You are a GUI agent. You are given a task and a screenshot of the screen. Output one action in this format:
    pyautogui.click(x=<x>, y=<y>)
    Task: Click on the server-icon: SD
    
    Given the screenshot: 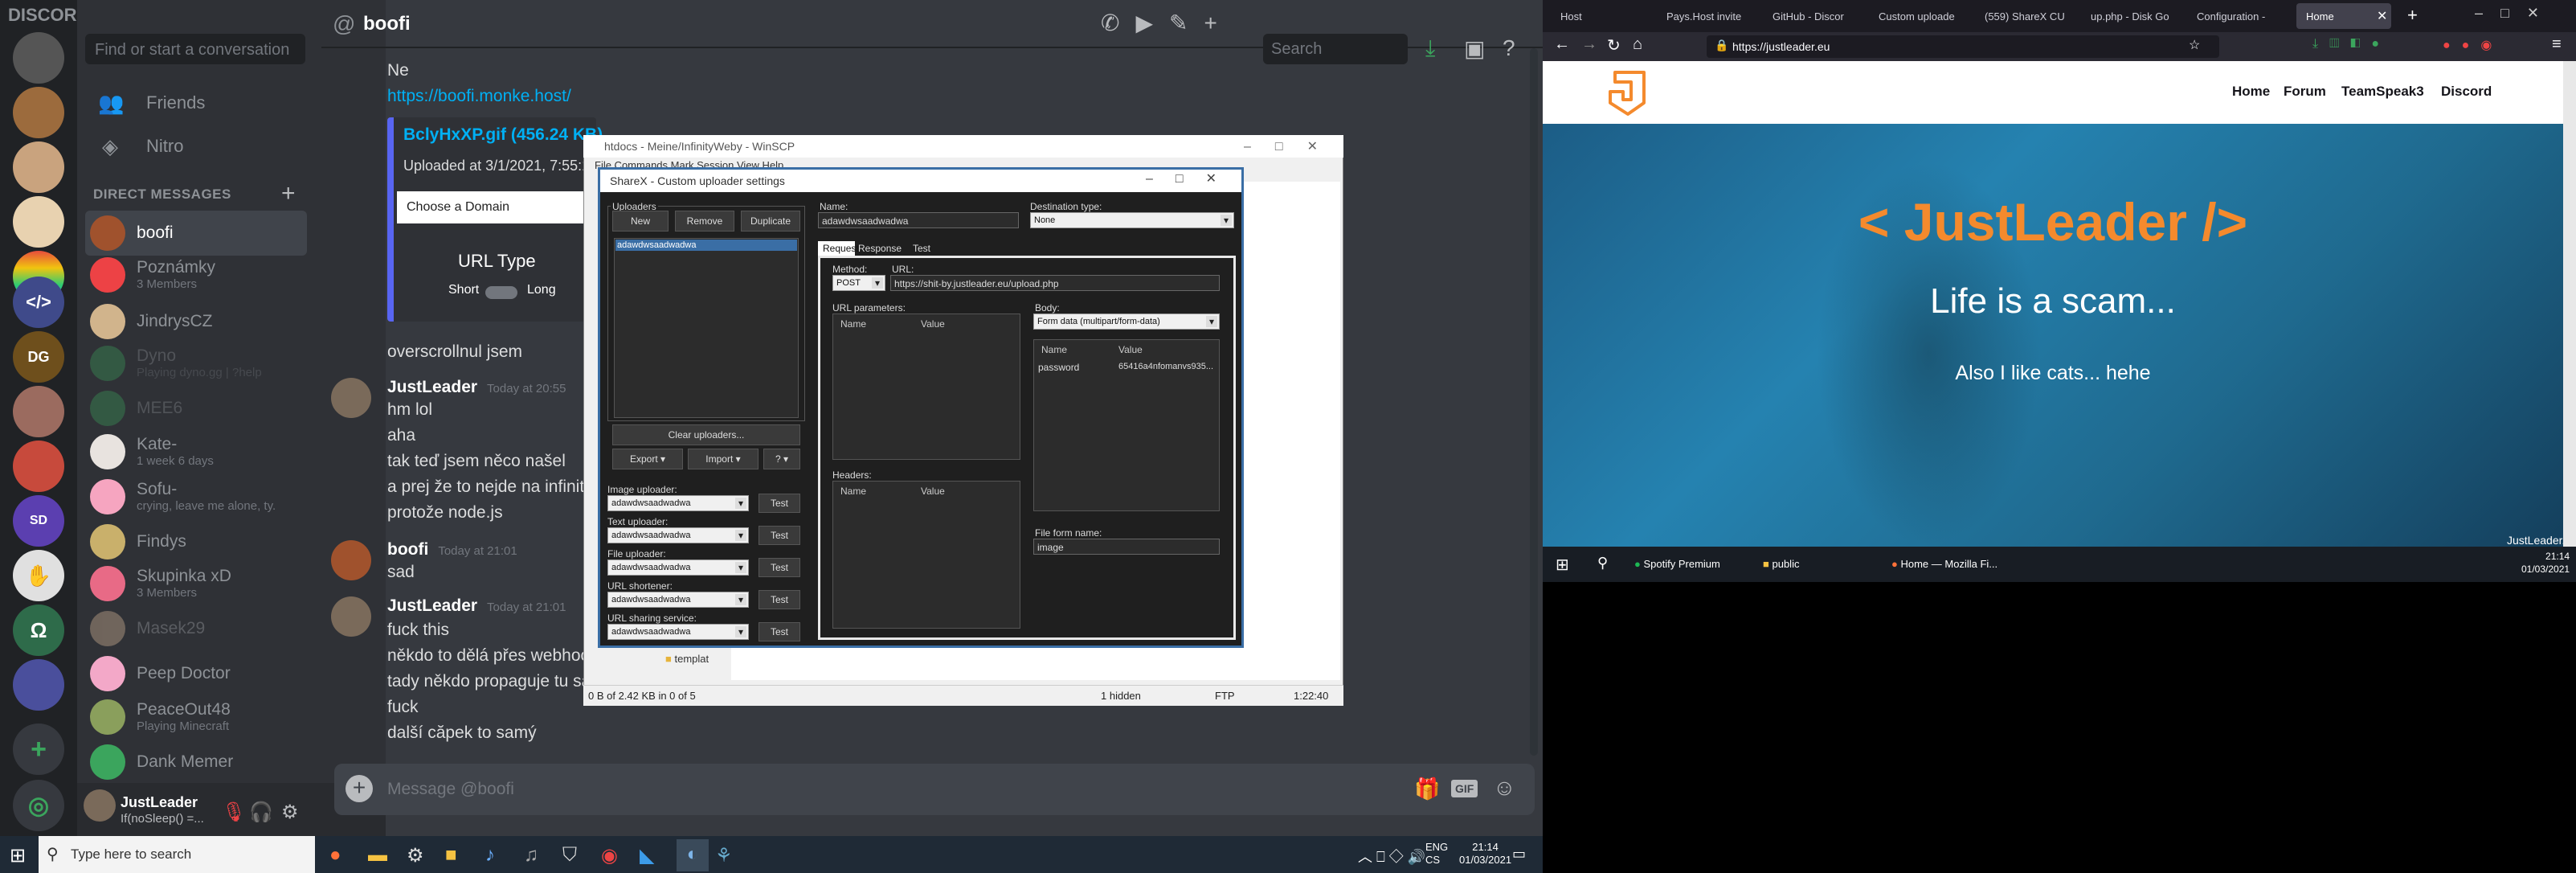 What is the action you would take?
    pyautogui.click(x=38, y=521)
    